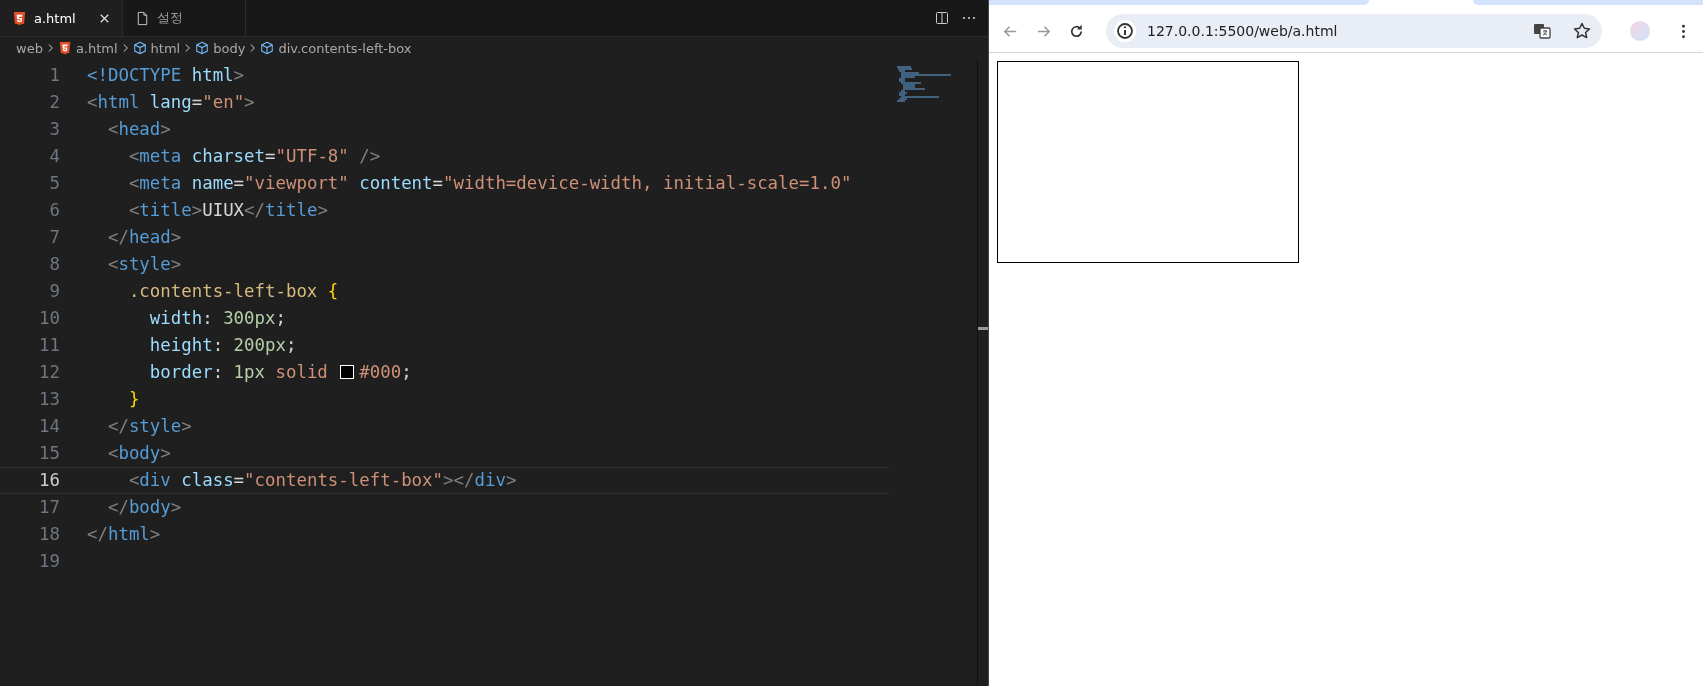 The image size is (1703, 686). I want to click on line-number: 12, so click(49, 372).